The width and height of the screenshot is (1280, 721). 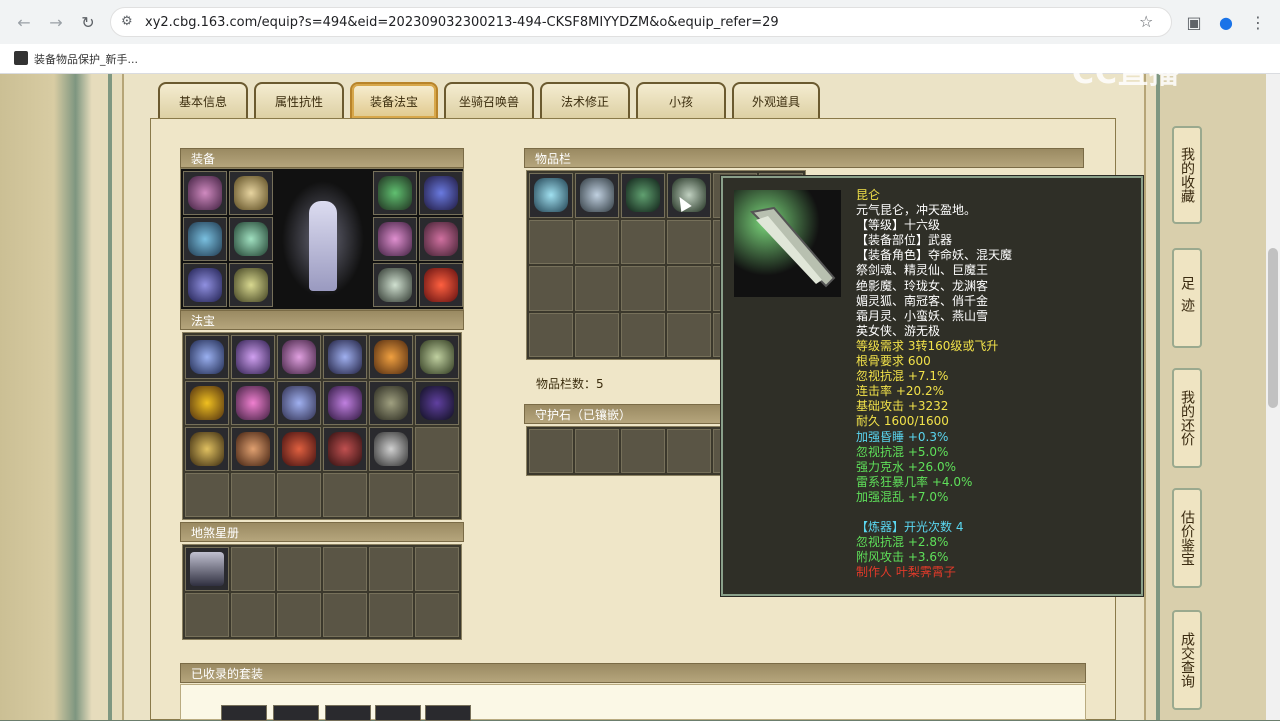 I want to click on footprints-label: 足迹, so click(x=1187, y=298).